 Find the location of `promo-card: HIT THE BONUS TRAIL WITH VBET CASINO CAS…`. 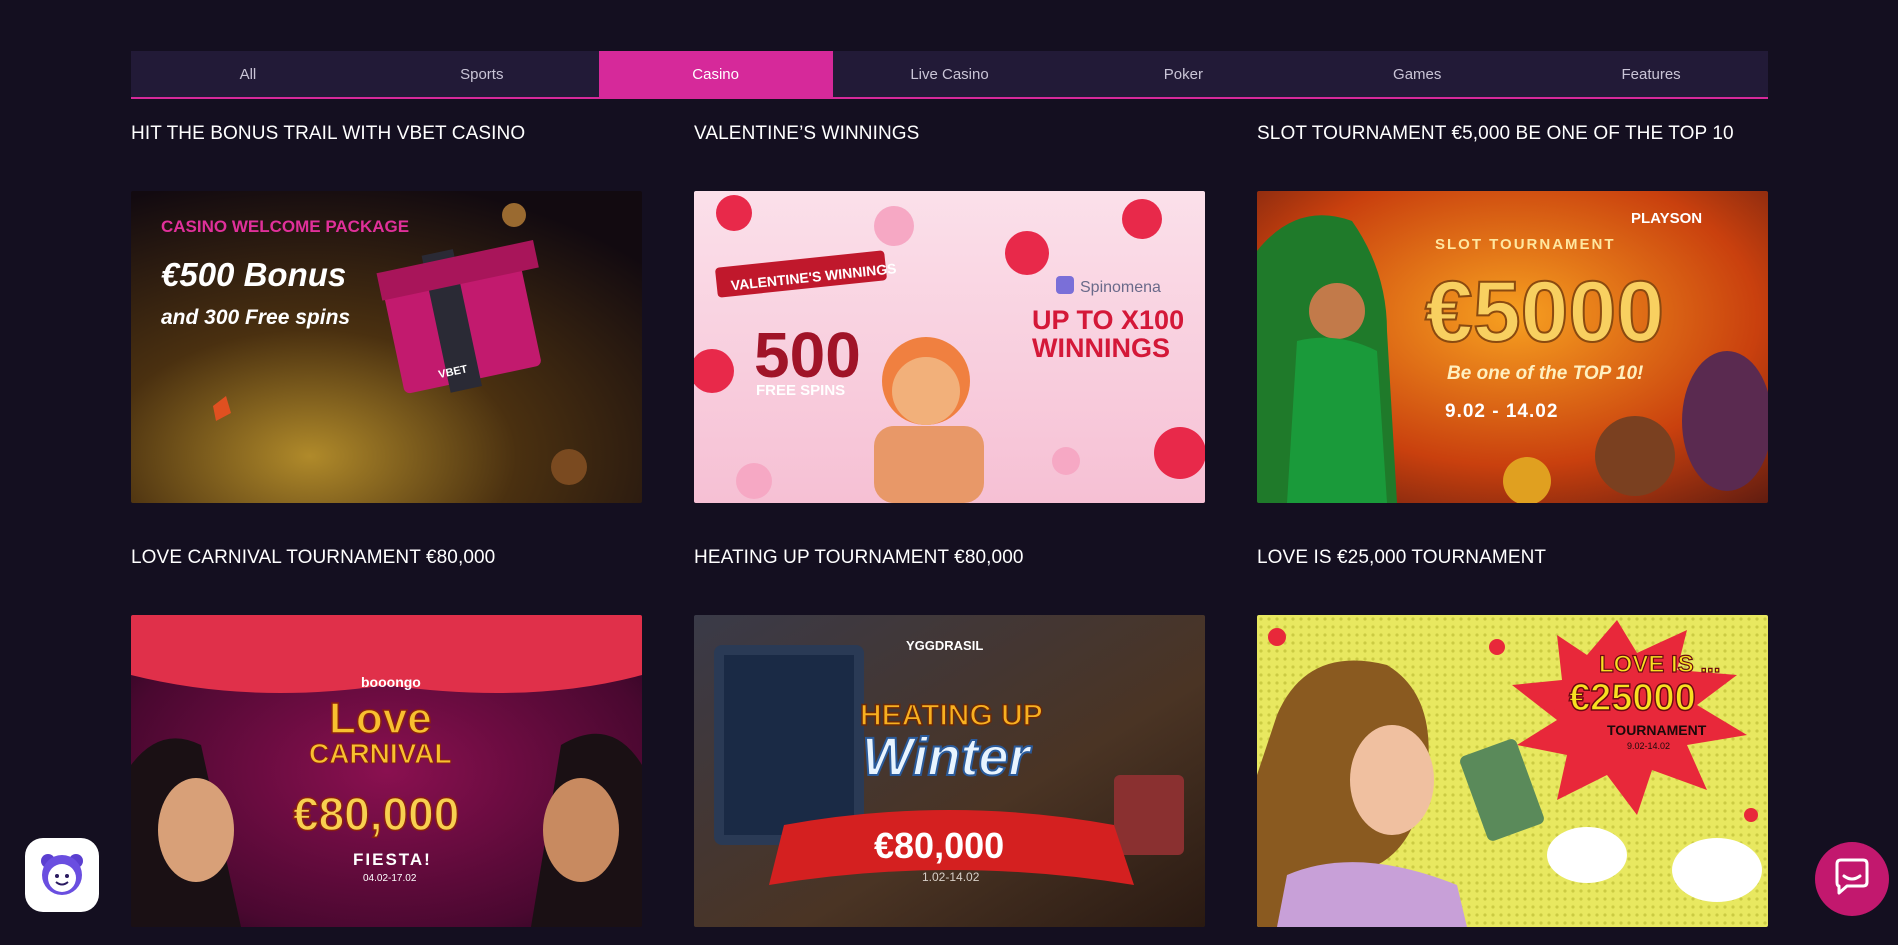

promo-card: HIT THE BONUS TRAIL WITH VBET CASINO CAS… is located at coordinates (386, 309).